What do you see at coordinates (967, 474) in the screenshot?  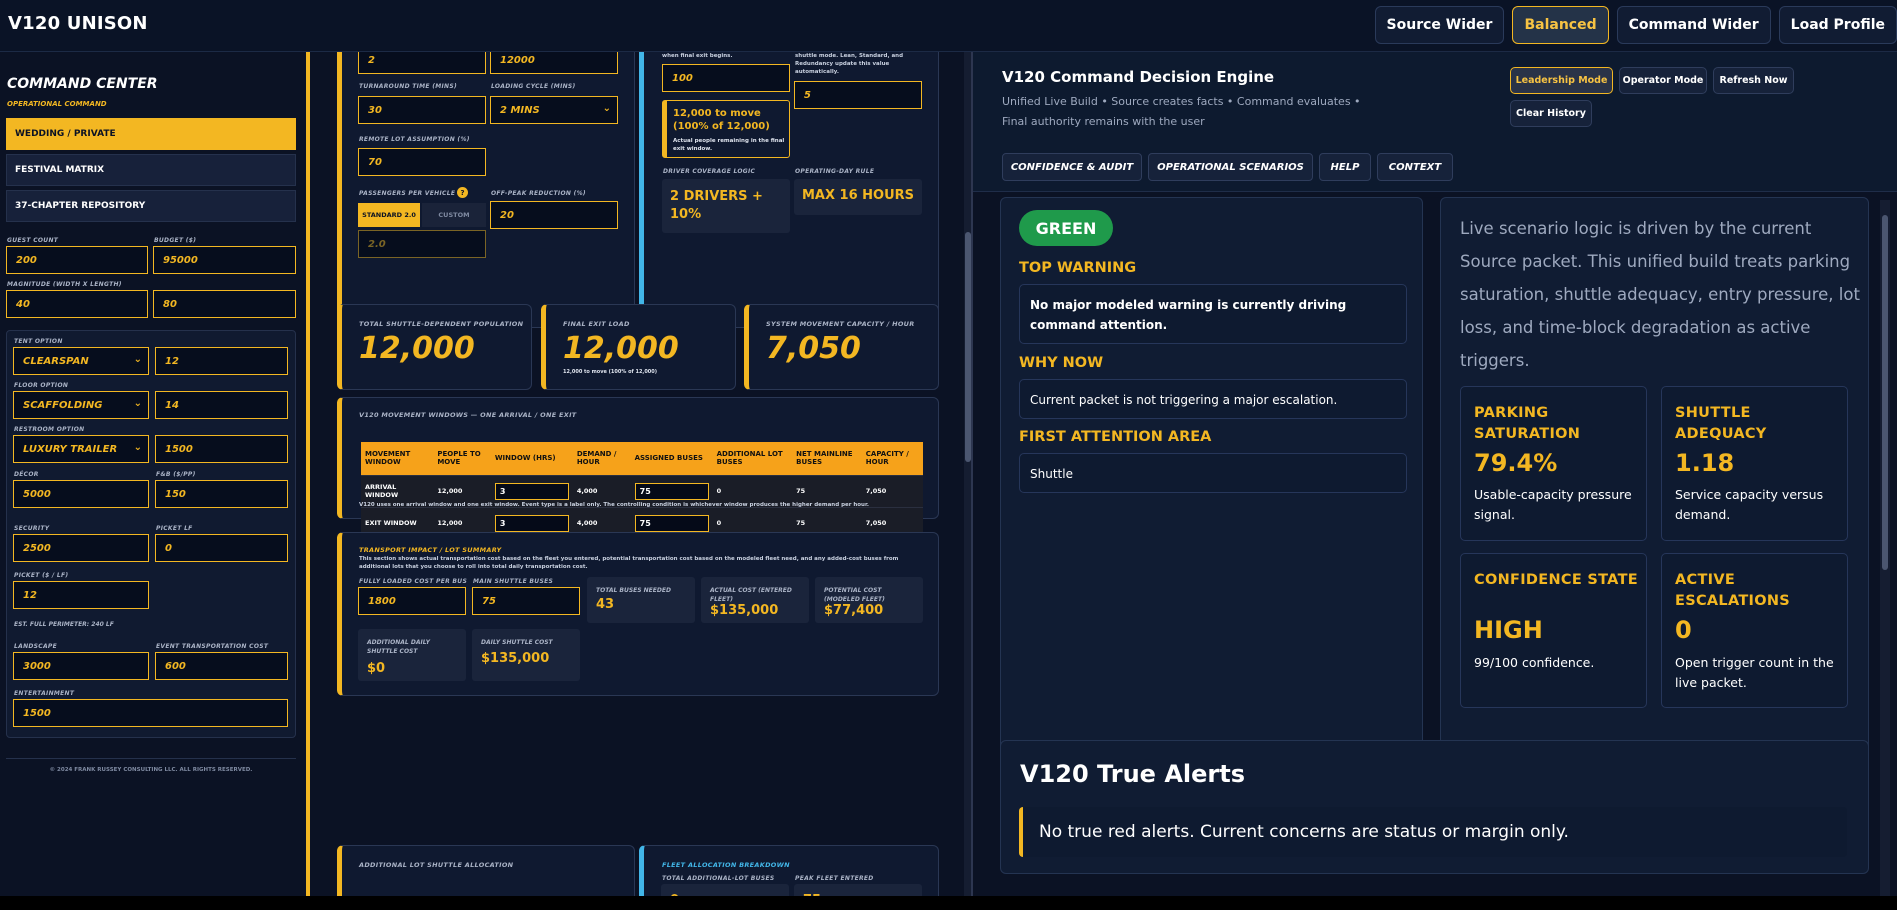 I see `source-scrollbar` at bounding box center [967, 474].